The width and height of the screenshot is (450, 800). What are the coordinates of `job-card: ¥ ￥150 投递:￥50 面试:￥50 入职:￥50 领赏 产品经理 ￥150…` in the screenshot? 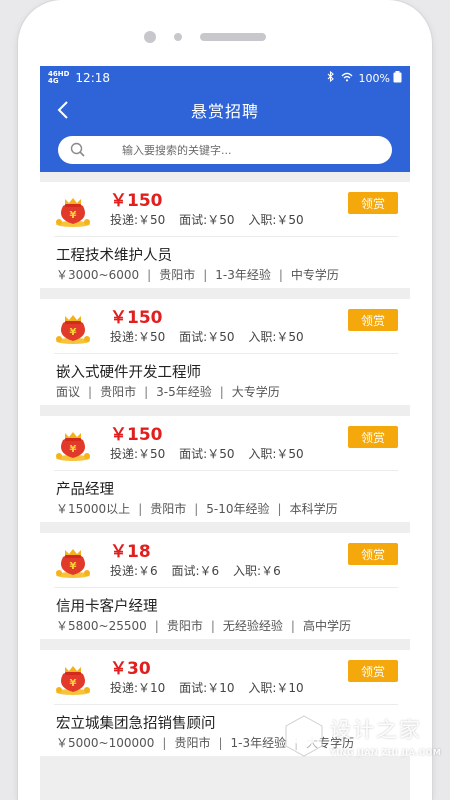 It's located at (225, 469).